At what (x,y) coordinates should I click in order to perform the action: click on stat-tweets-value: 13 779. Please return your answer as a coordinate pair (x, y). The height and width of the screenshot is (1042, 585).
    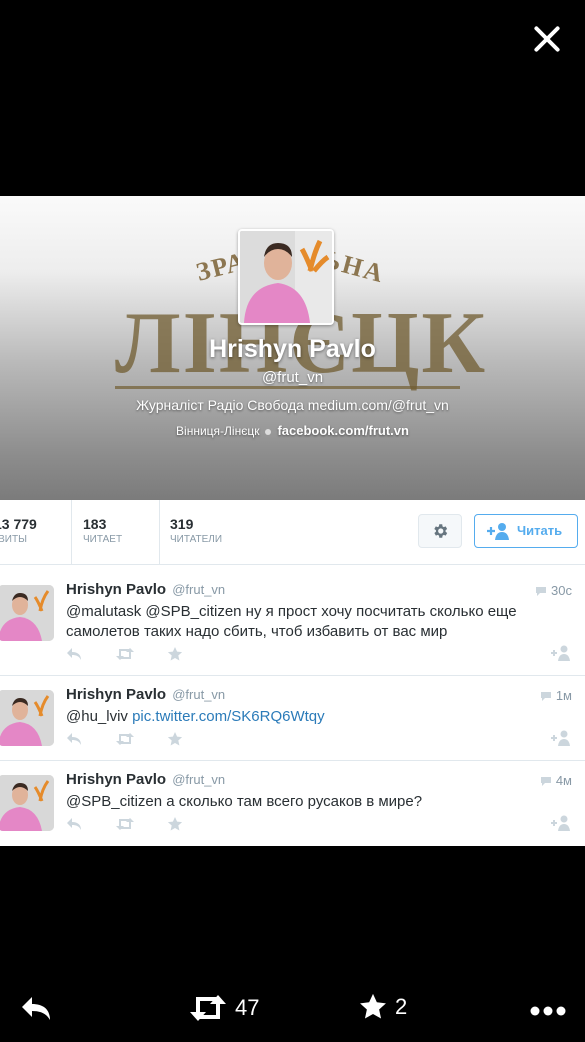
    Looking at the image, I should click on (18, 524).